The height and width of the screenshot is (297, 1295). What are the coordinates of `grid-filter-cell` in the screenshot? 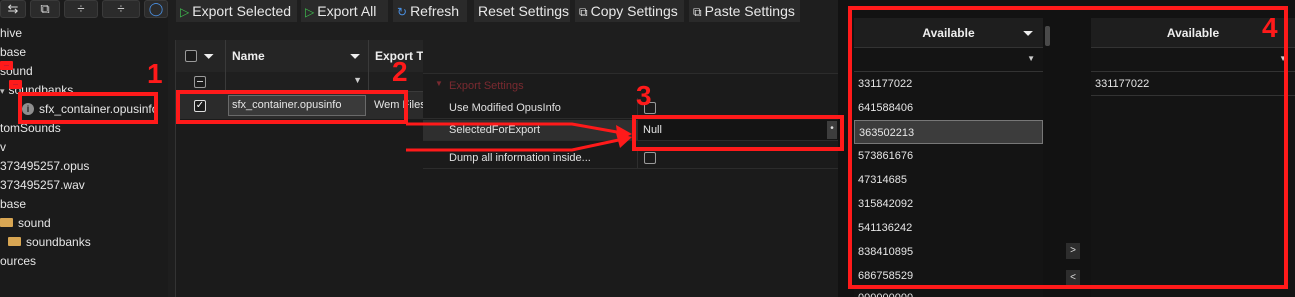 It's located at (201, 82).